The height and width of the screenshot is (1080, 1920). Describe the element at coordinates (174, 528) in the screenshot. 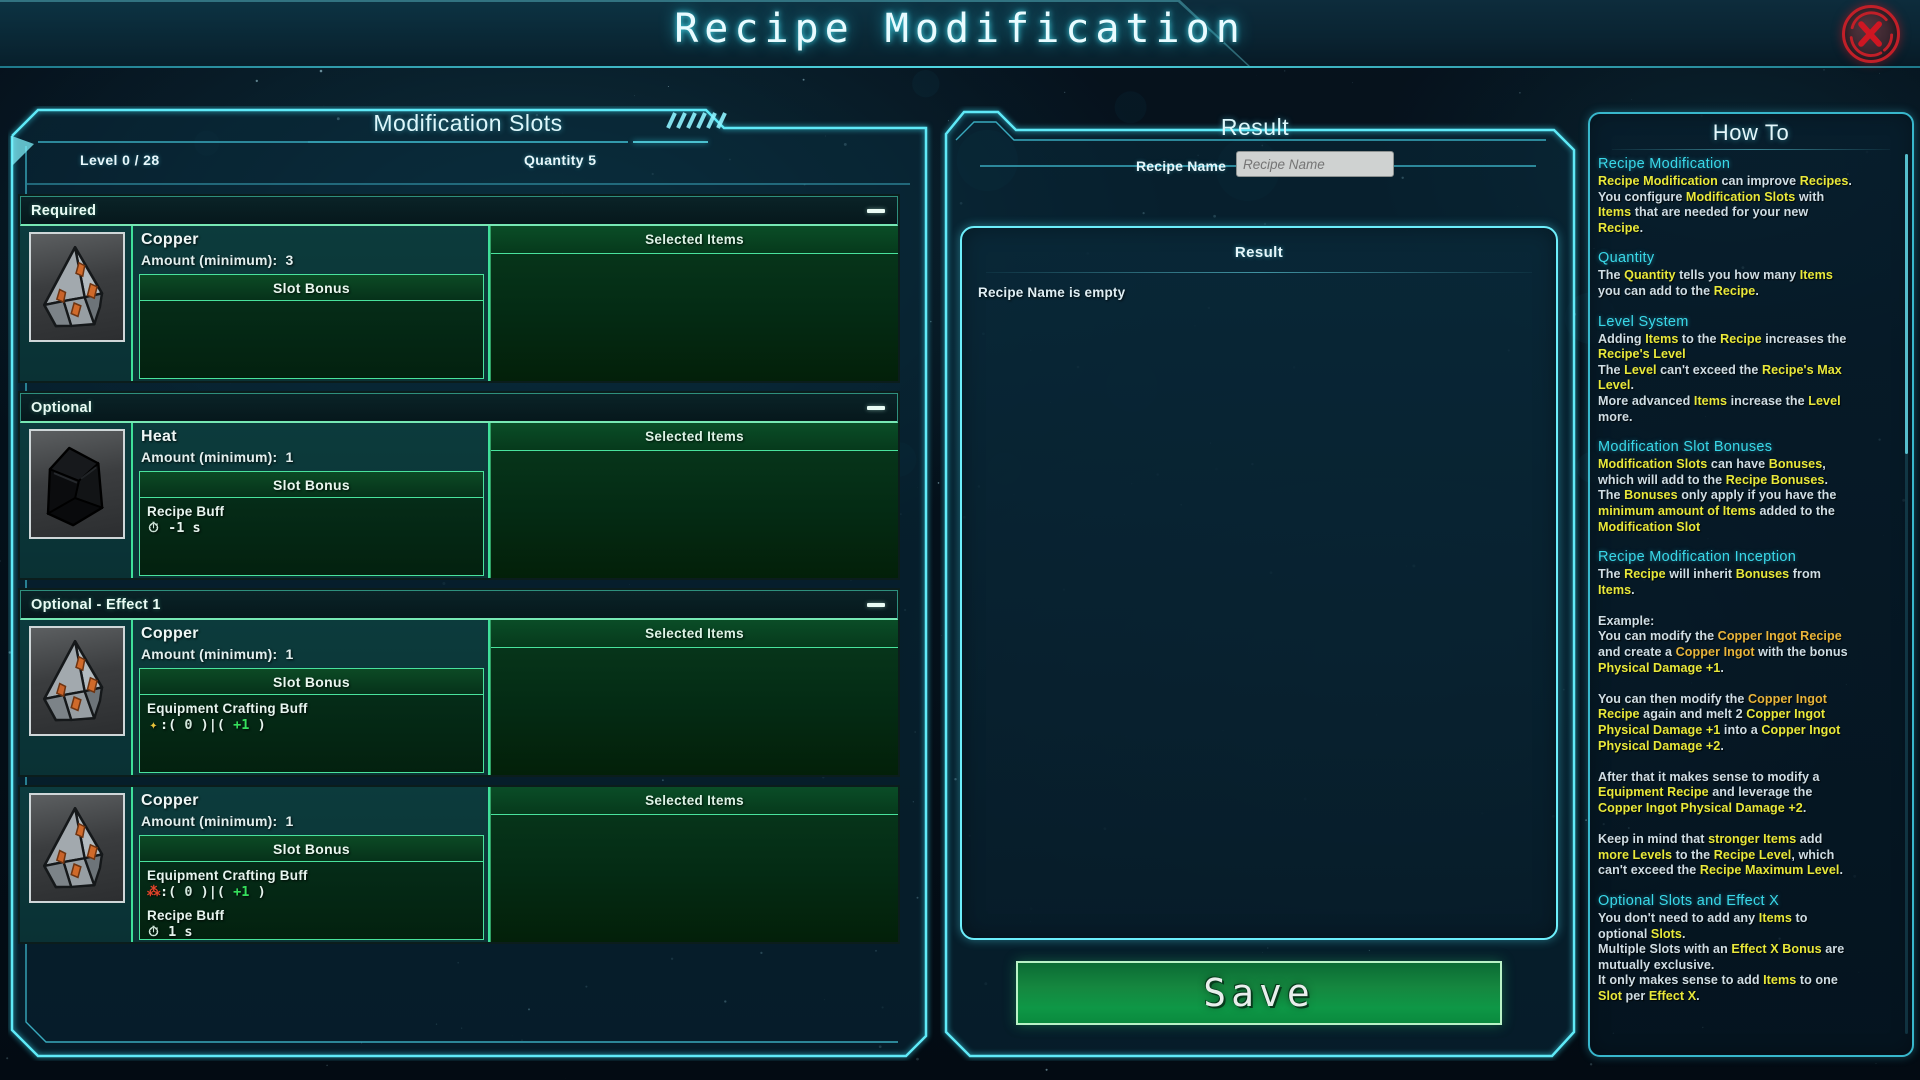

I see `bonus-value: ⏱ -1 s` at that location.